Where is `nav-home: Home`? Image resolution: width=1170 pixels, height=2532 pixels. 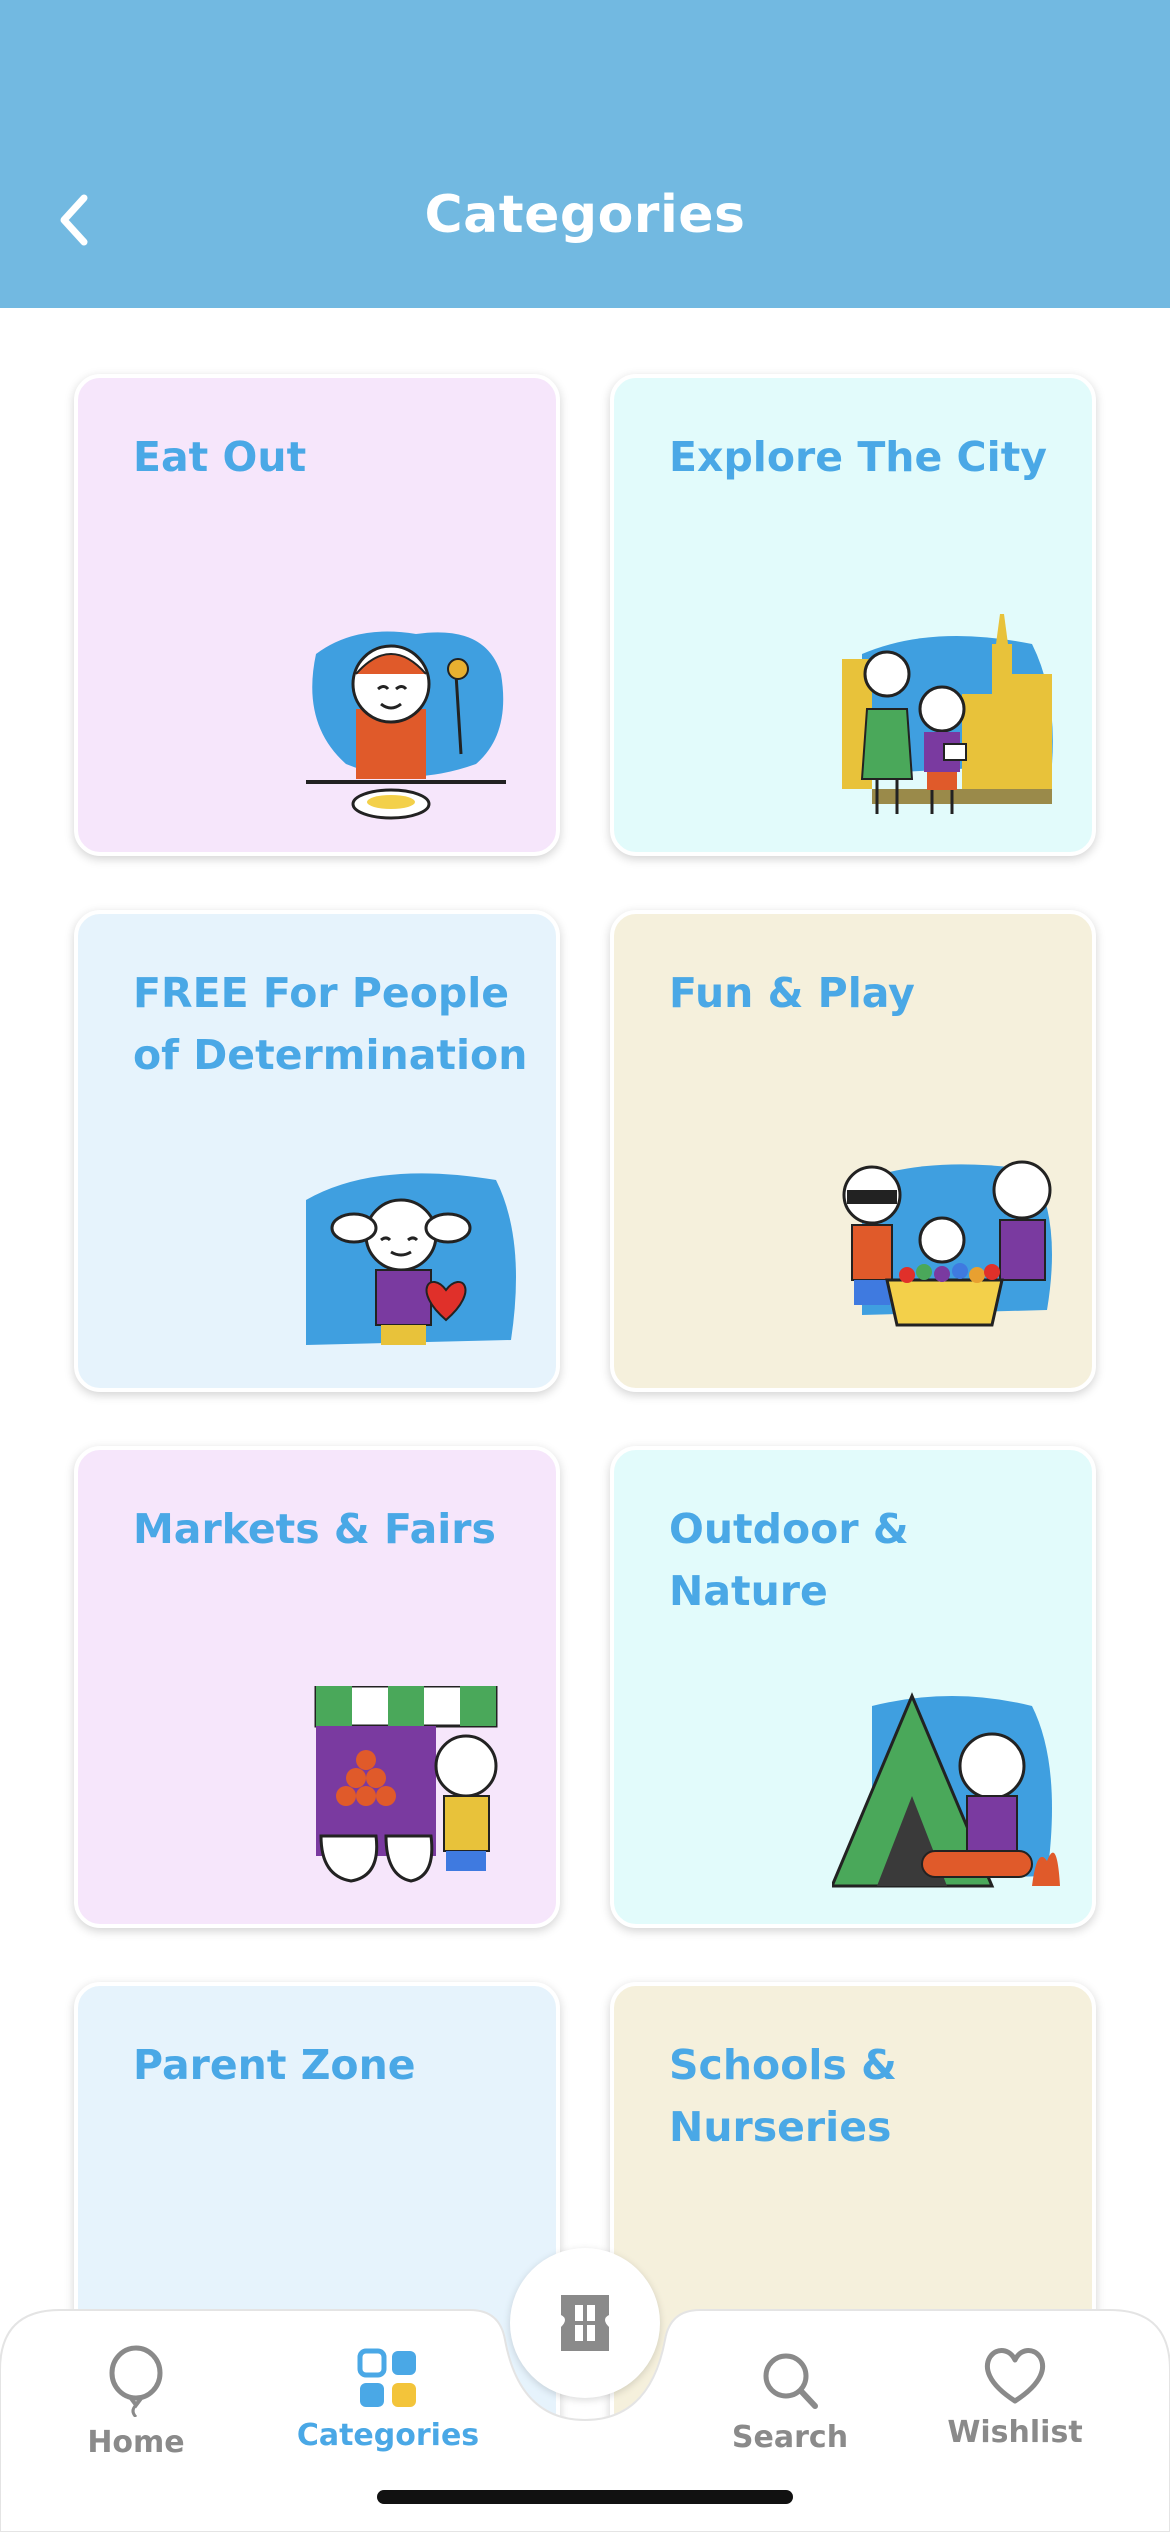 nav-home: Home is located at coordinates (136, 2415).